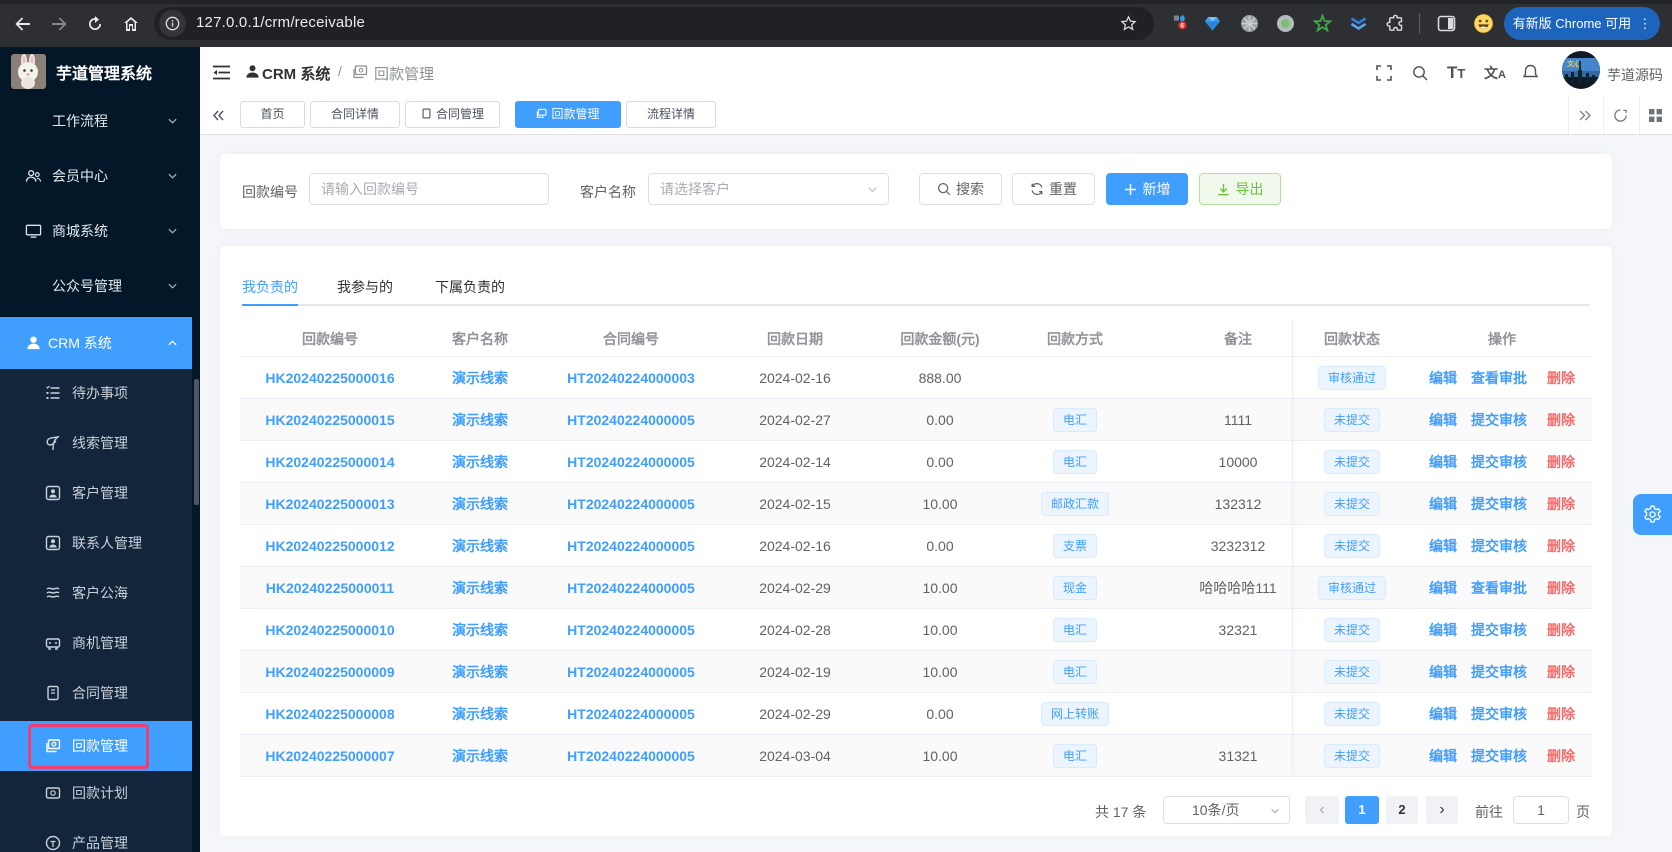 Image resolution: width=1672 pixels, height=852 pixels. I want to click on svg-text: 文心, so click(1574, 63).